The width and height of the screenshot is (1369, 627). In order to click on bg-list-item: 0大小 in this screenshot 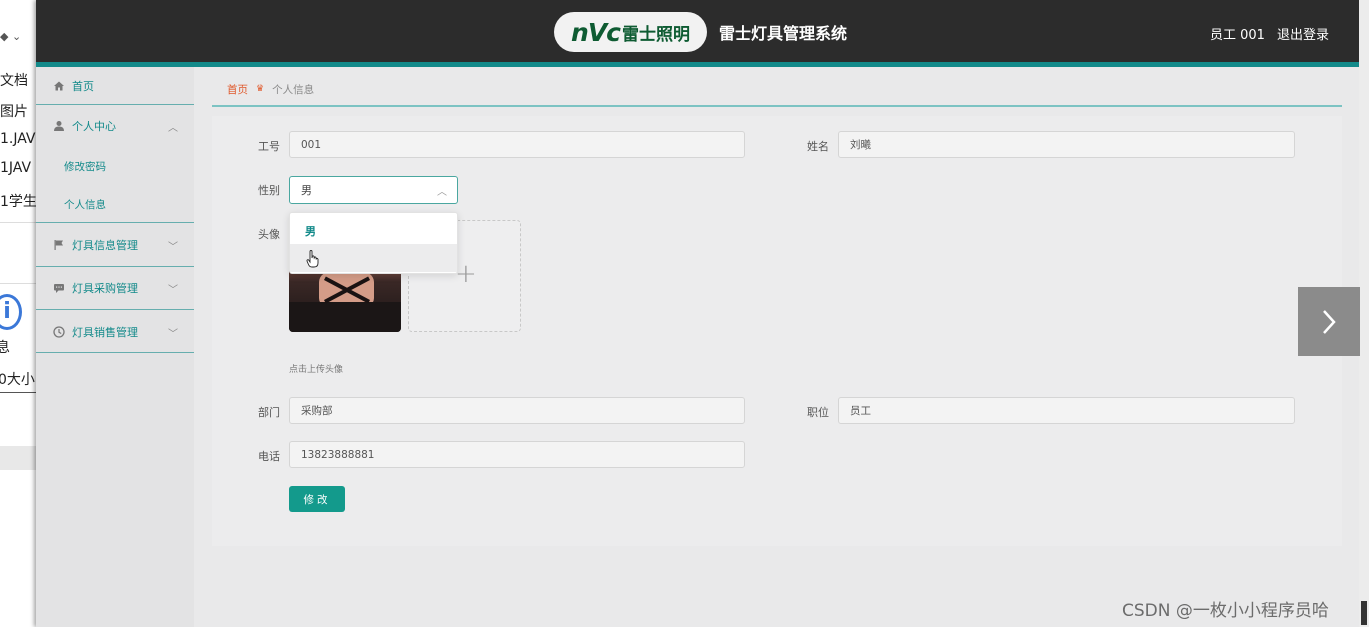, I will do `click(17, 380)`.